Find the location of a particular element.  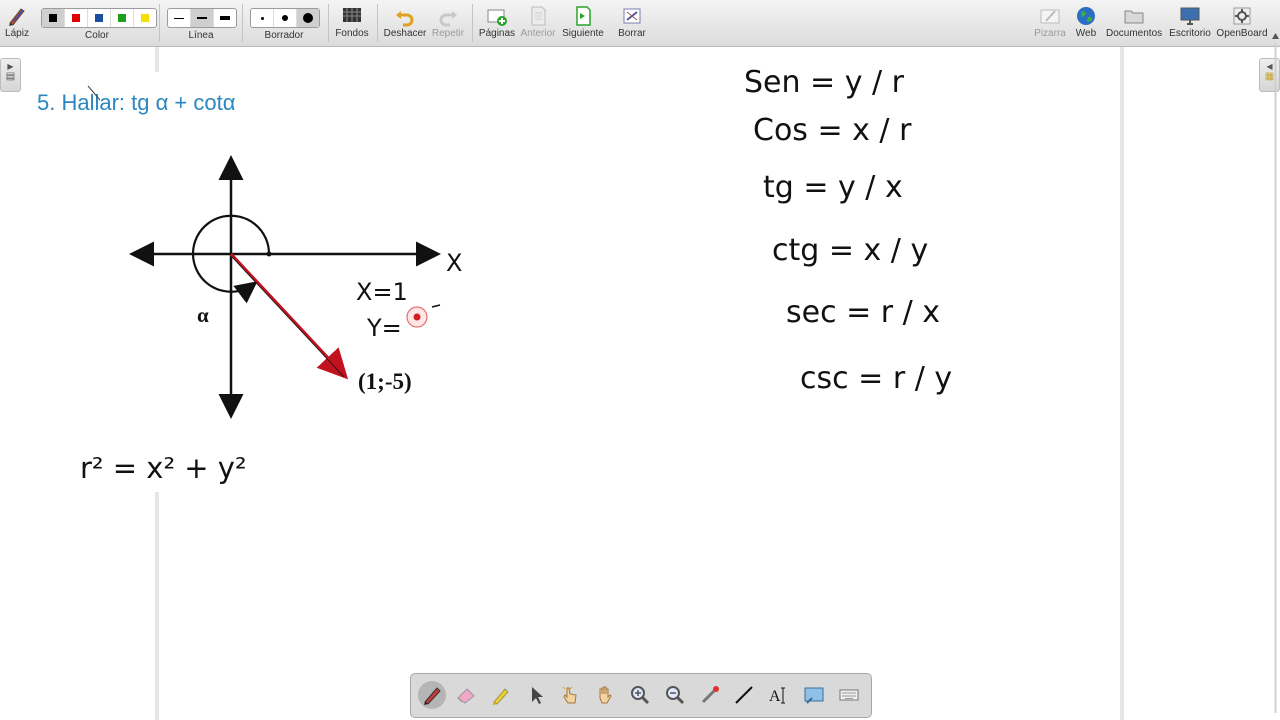

line-tool is located at coordinates (744, 695).